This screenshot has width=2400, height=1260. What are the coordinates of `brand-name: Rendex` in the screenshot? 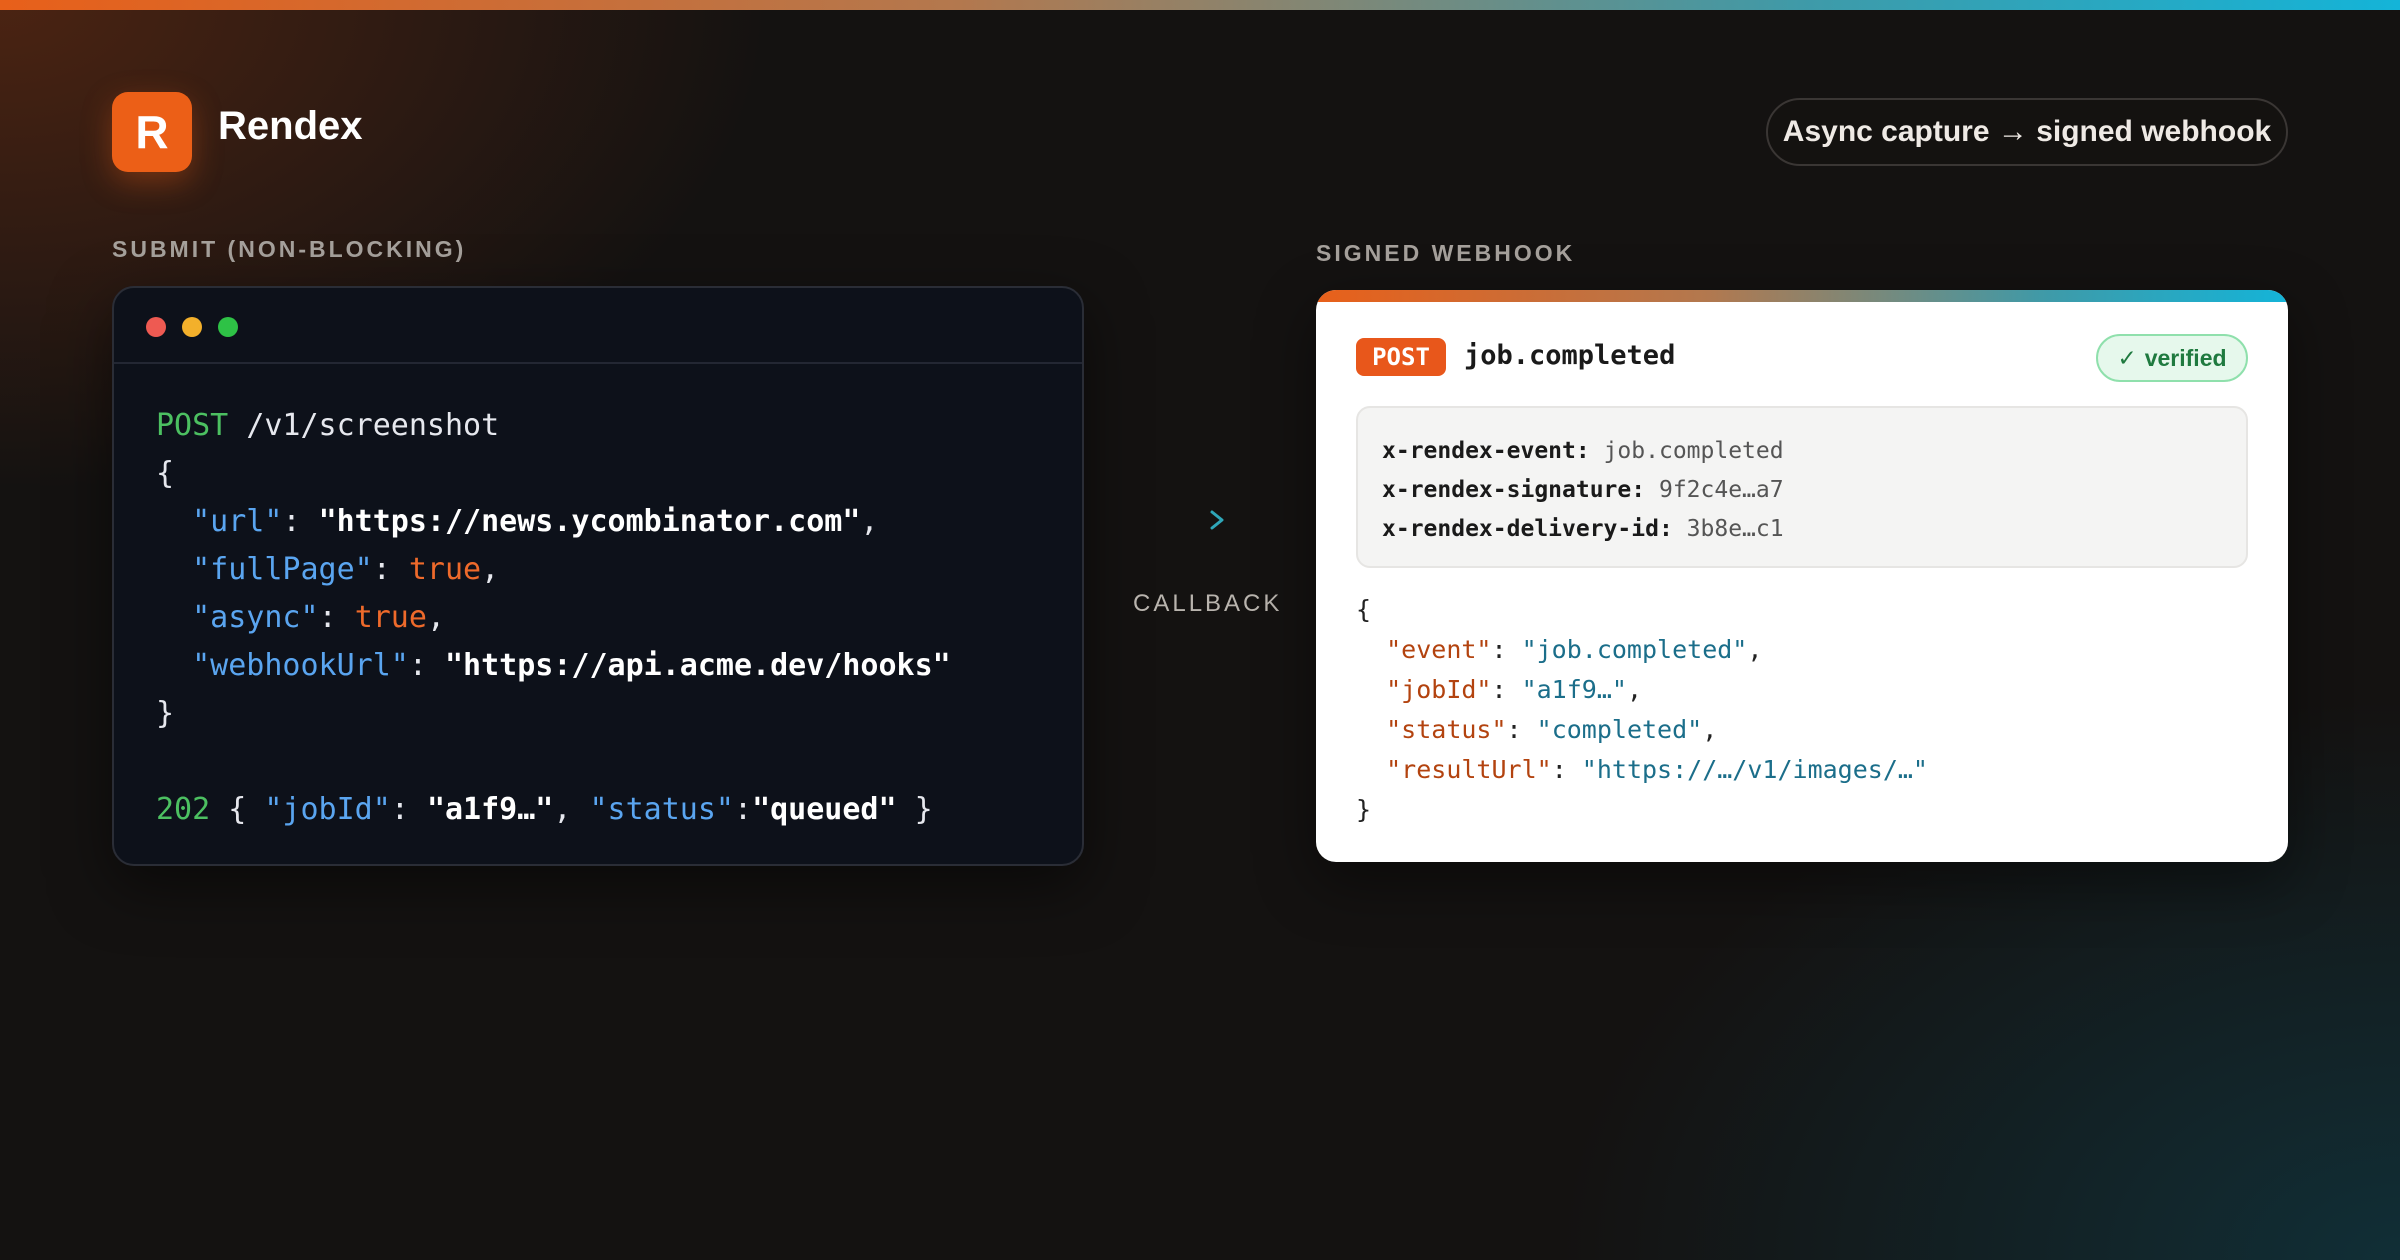 It's located at (290, 126).